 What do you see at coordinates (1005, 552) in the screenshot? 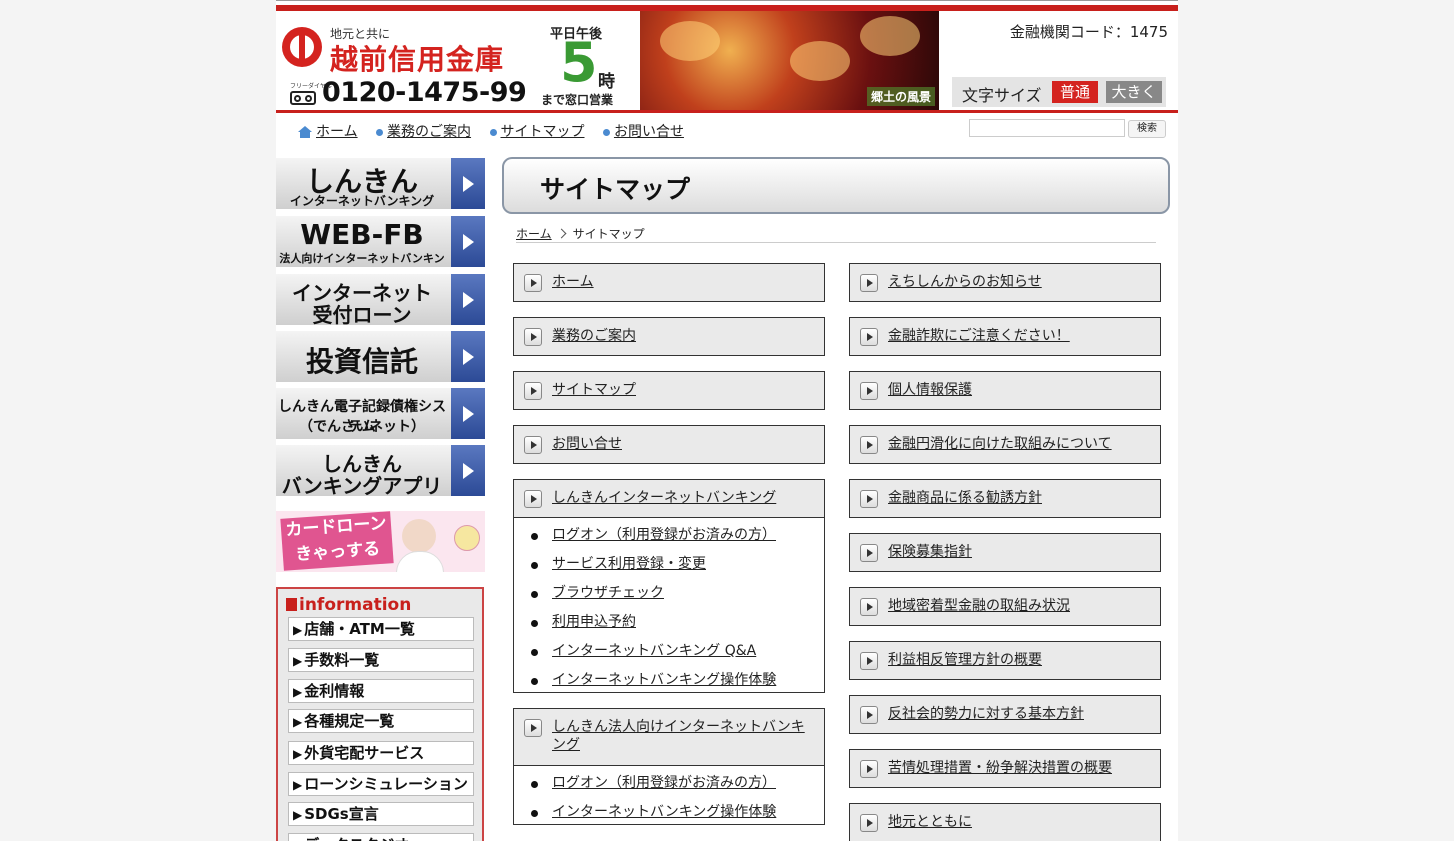
I see `sitemap-link-insurance-policy: 保険募集指針` at bounding box center [1005, 552].